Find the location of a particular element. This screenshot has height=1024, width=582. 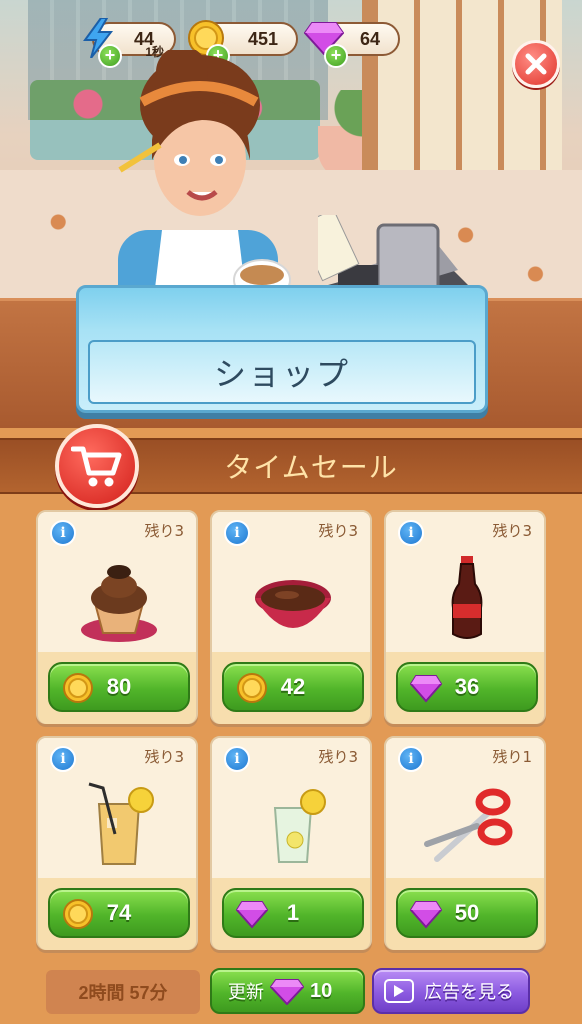

buy-button: 80 is located at coordinates (119, 687).